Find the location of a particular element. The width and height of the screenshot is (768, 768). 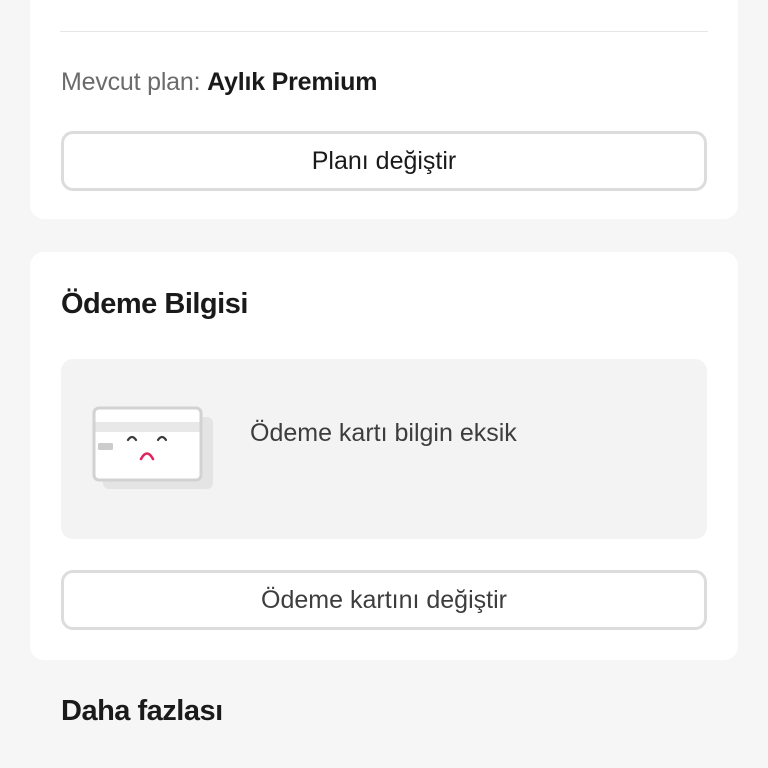

current-plan: Mevcut plan: Aylık Premium is located at coordinates (219, 82).